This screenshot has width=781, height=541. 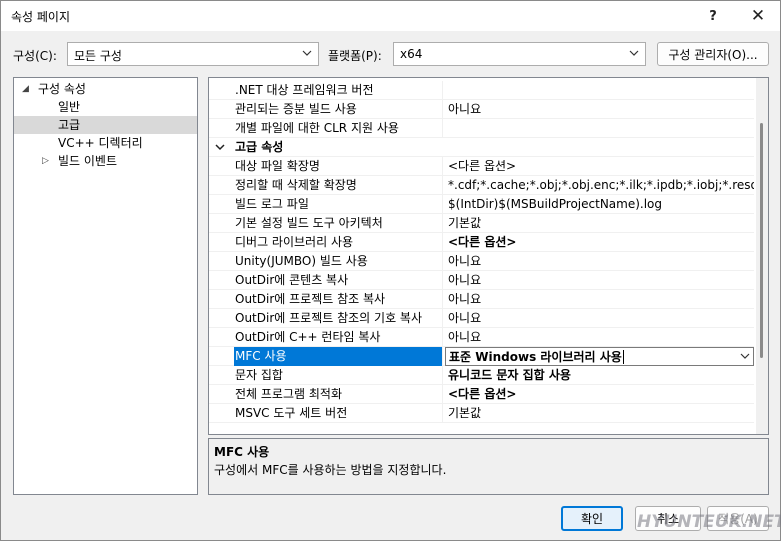 I want to click on grid-row-character-set: 문자 집합 유니코드 문자 집합 사용, so click(x=481, y=375).